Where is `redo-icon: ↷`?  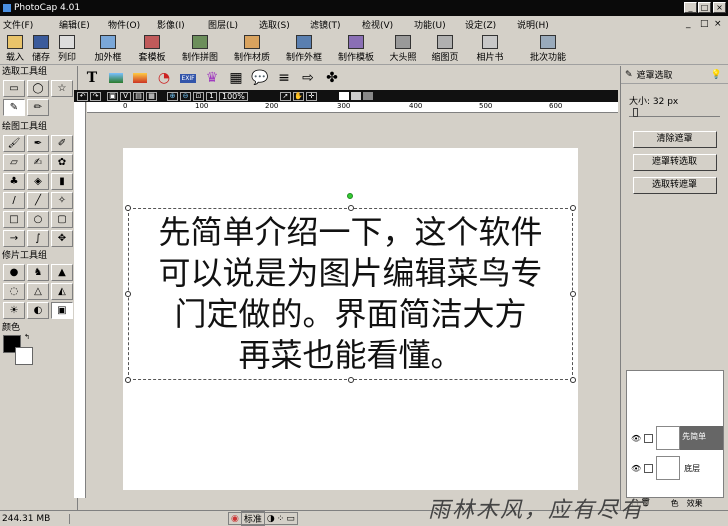 redo-icon: ↷ is located at coordinates (95, 96).